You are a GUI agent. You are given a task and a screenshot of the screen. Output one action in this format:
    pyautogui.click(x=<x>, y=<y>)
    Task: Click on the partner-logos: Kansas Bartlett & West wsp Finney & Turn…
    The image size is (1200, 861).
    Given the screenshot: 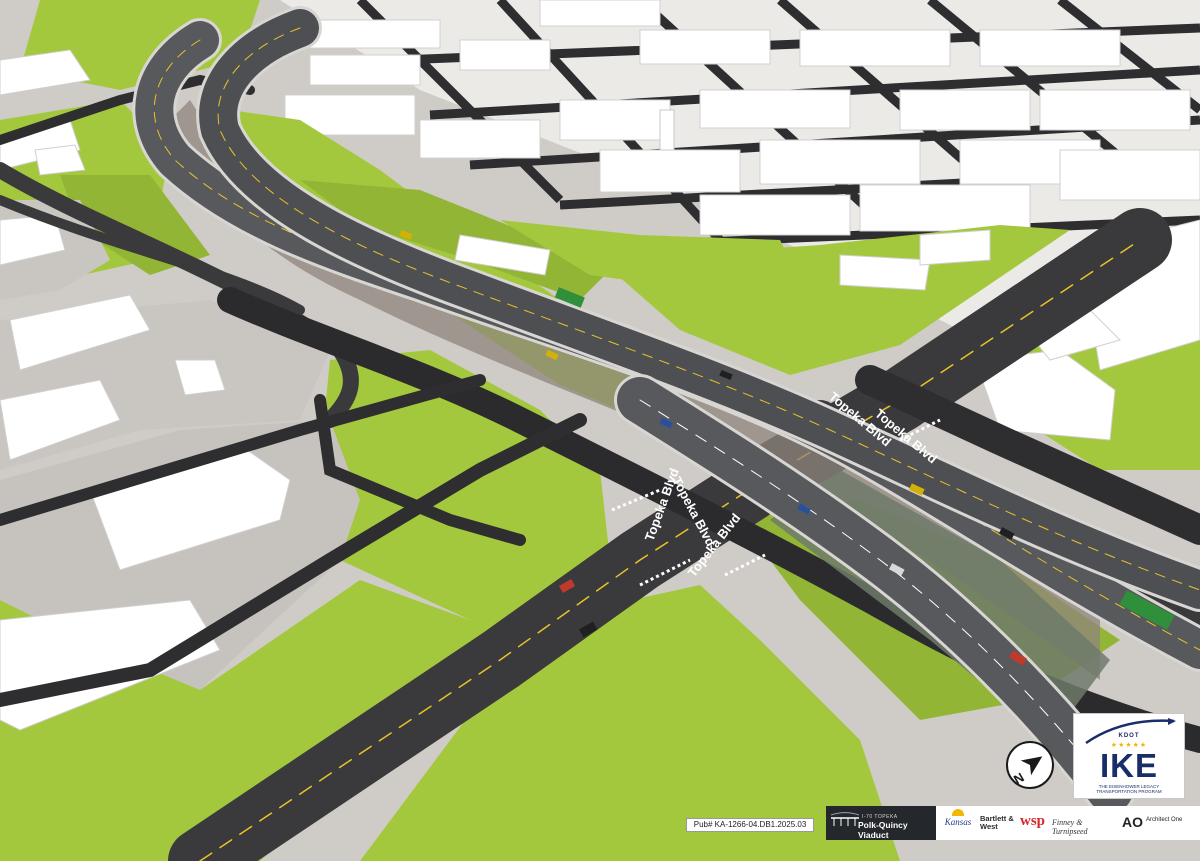 What is the action you would take?
    pyautogui.click(x=1068, y=823)
    